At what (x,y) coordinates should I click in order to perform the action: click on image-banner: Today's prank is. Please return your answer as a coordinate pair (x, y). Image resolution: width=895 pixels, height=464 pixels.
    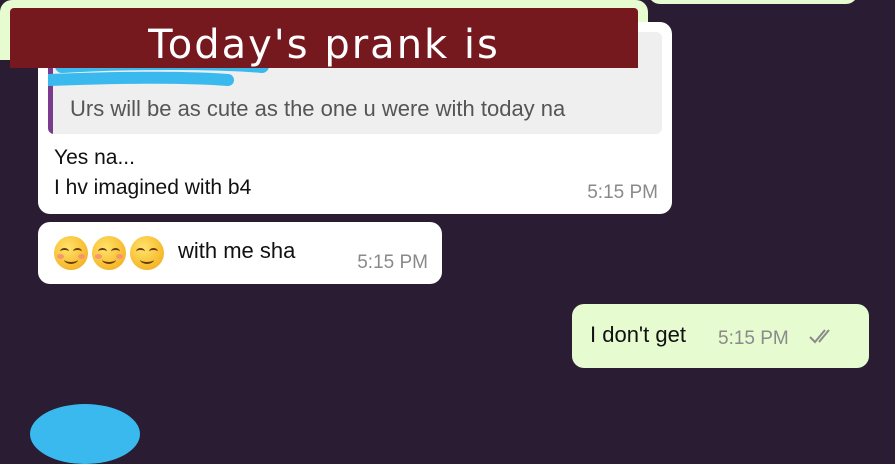
    Looking at the image, I should click on (324, 38).